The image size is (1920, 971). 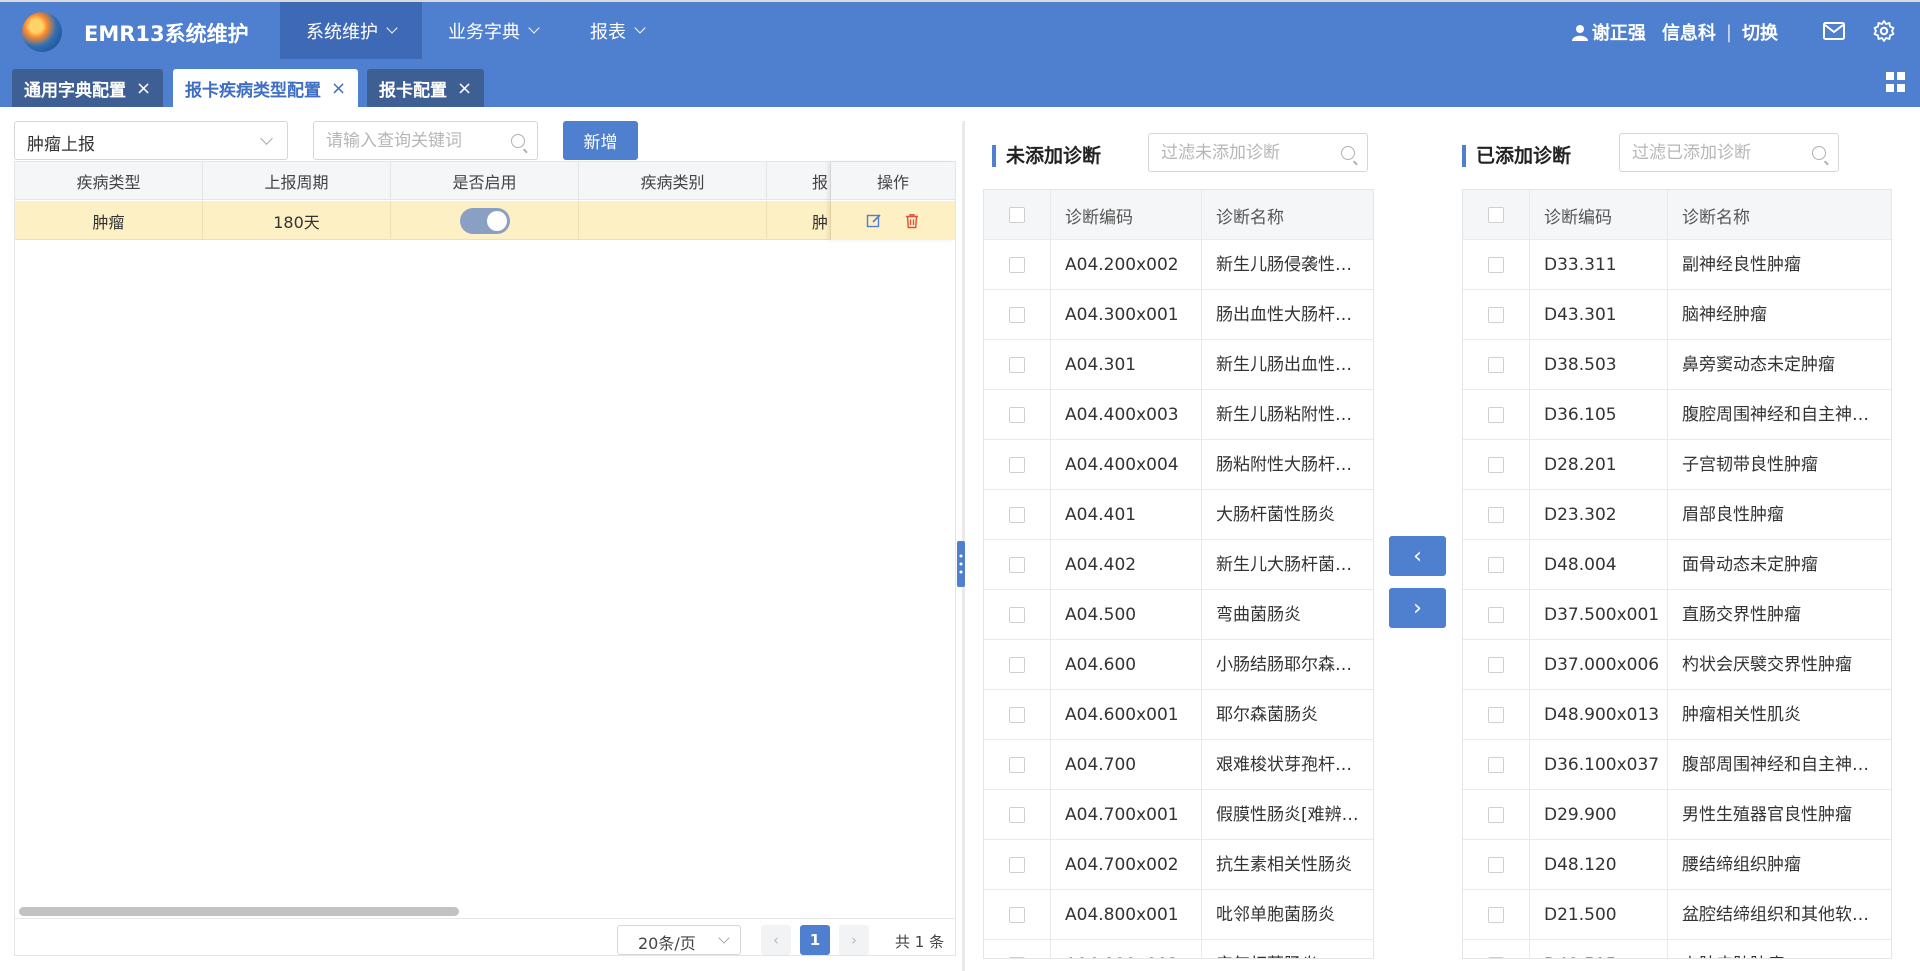 I want to click on keyword-search-input, so click(x=425, y=140).